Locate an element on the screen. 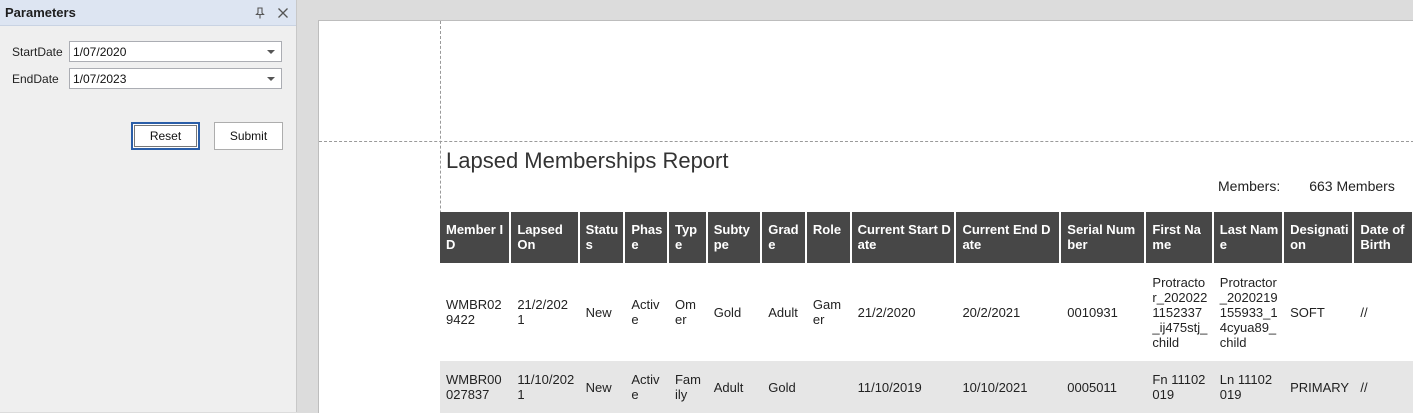 The width and height of the screenshot is (1413, 413). end-date-field is located at coordinates (175, 78).